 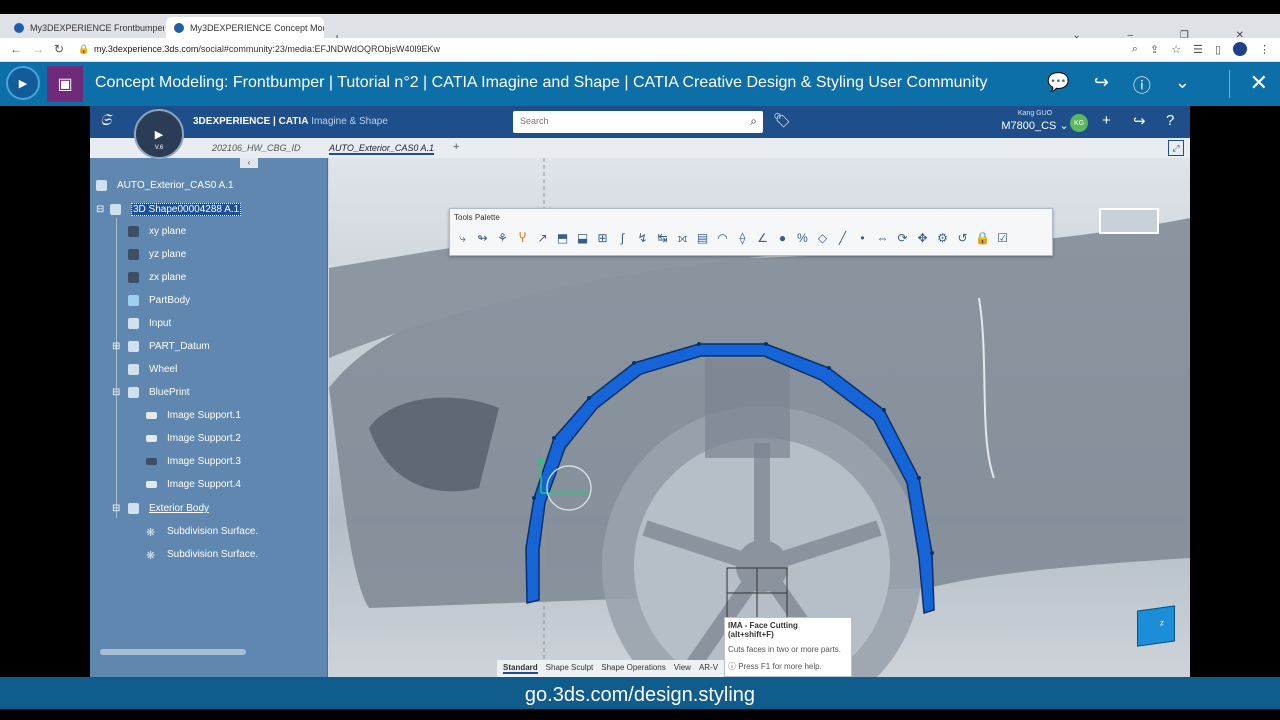 I want to click on tree-node-root: AUTO_Exterior_CAS0 A.1, so click(x=165, y=185).